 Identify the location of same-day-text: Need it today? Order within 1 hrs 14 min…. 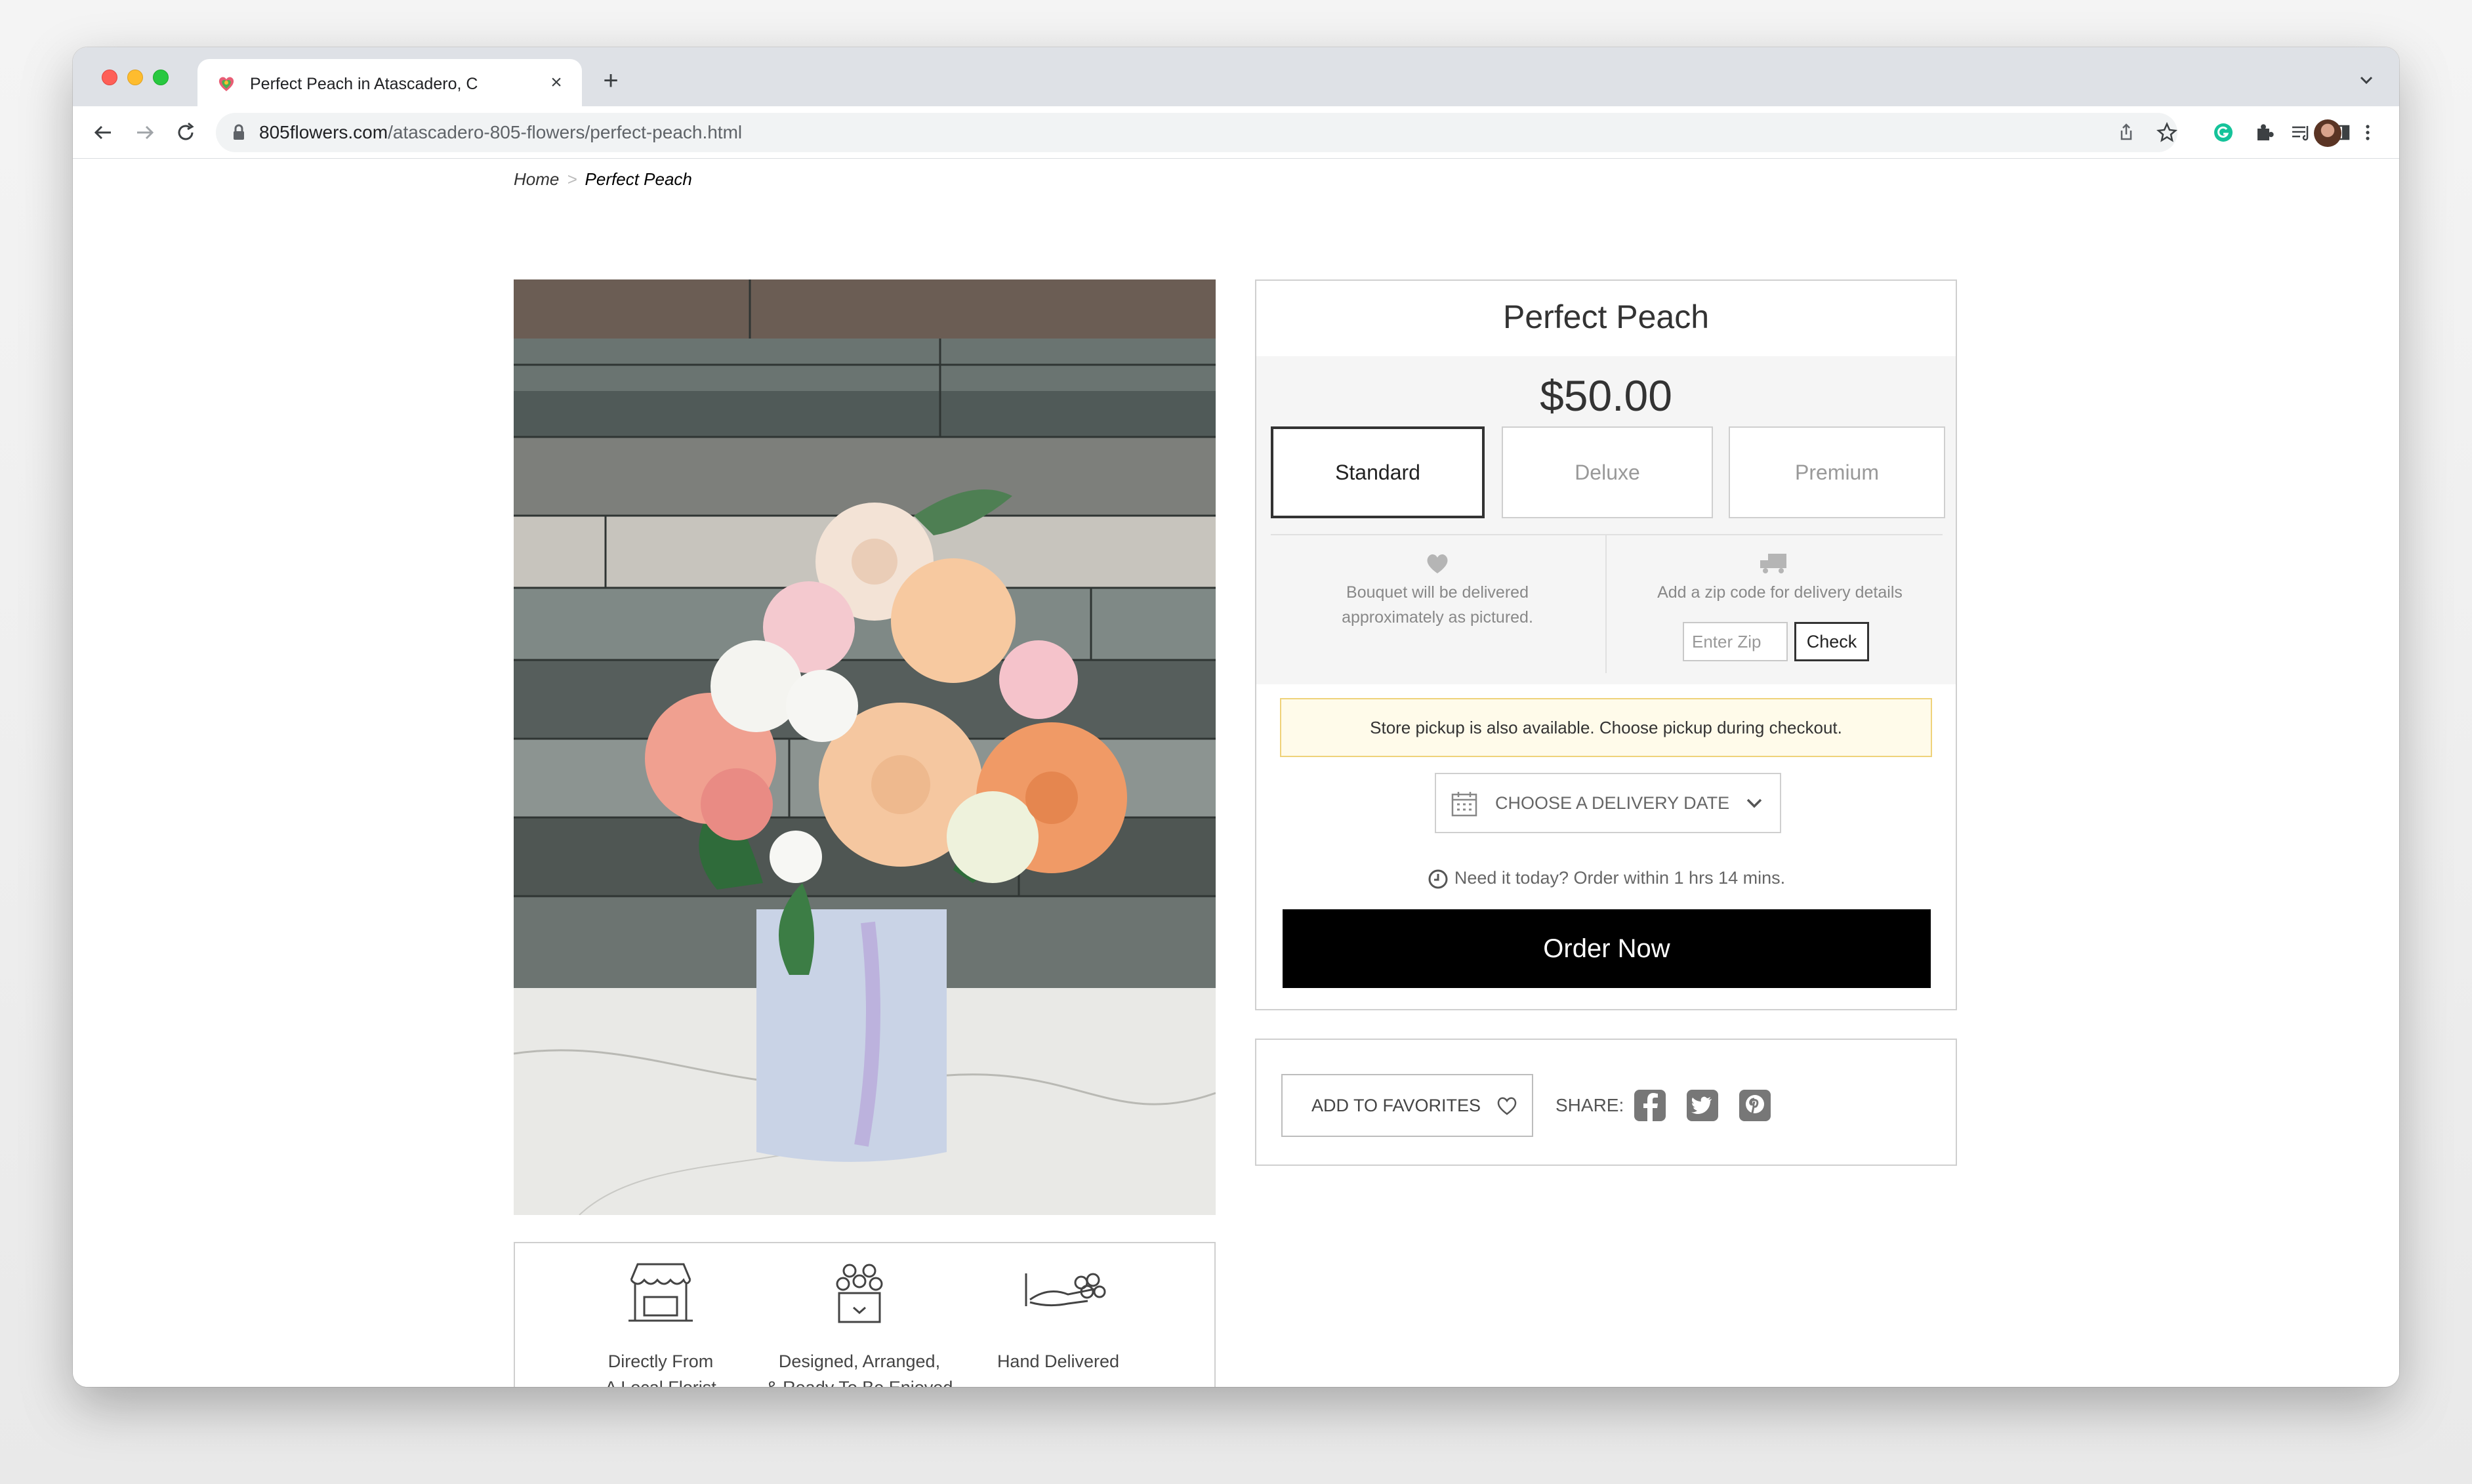
(1620, 878).